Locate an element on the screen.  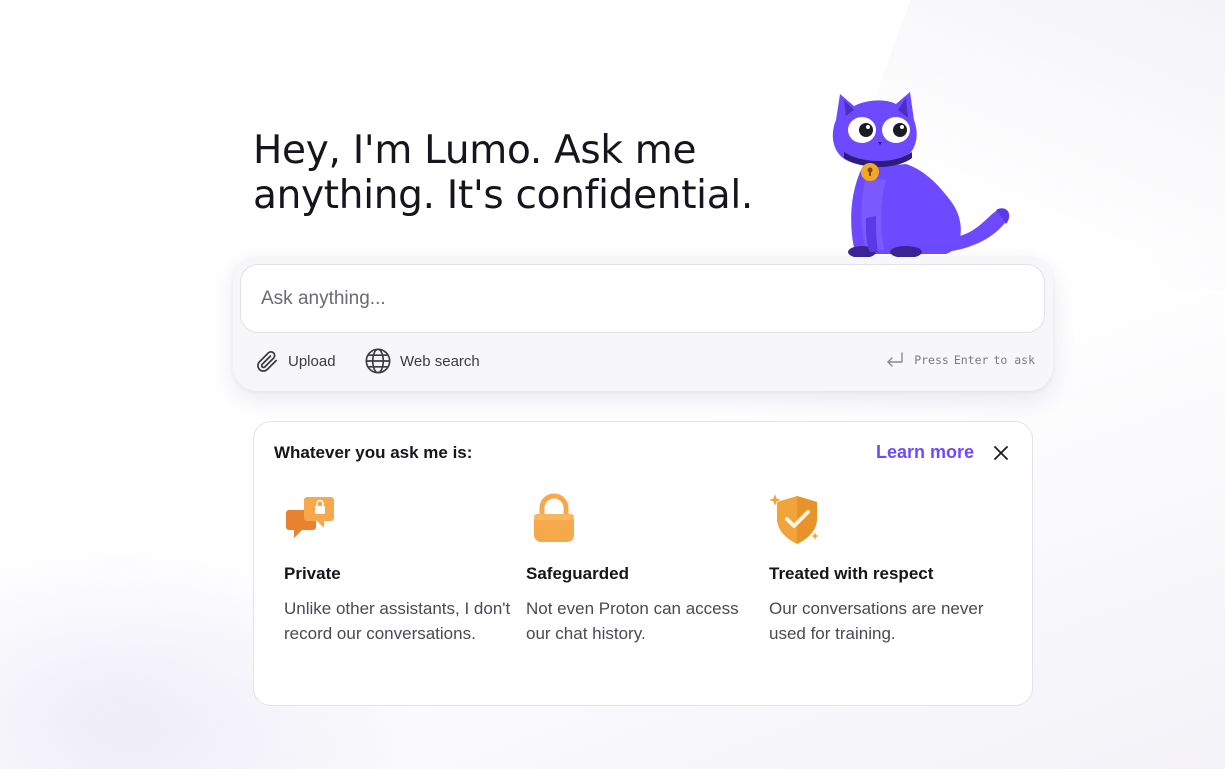
hint-key: Enter is located at coordinates (971, 360).